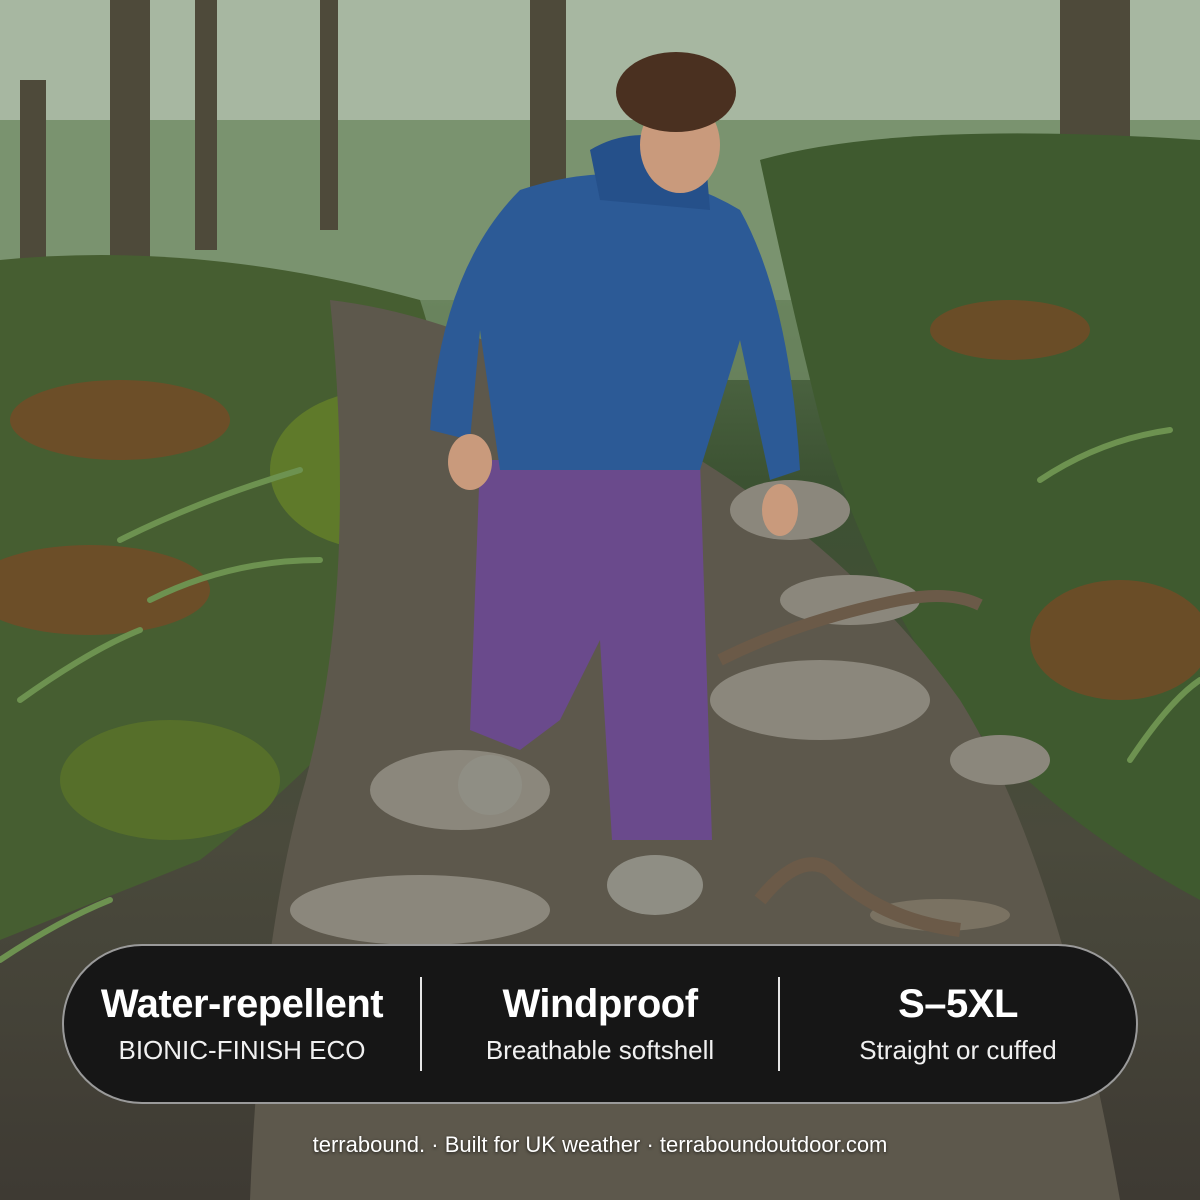 The height and width of the screenshot is (1200, 1200). I want to click on mossy-rock-left, so click(170, 780).